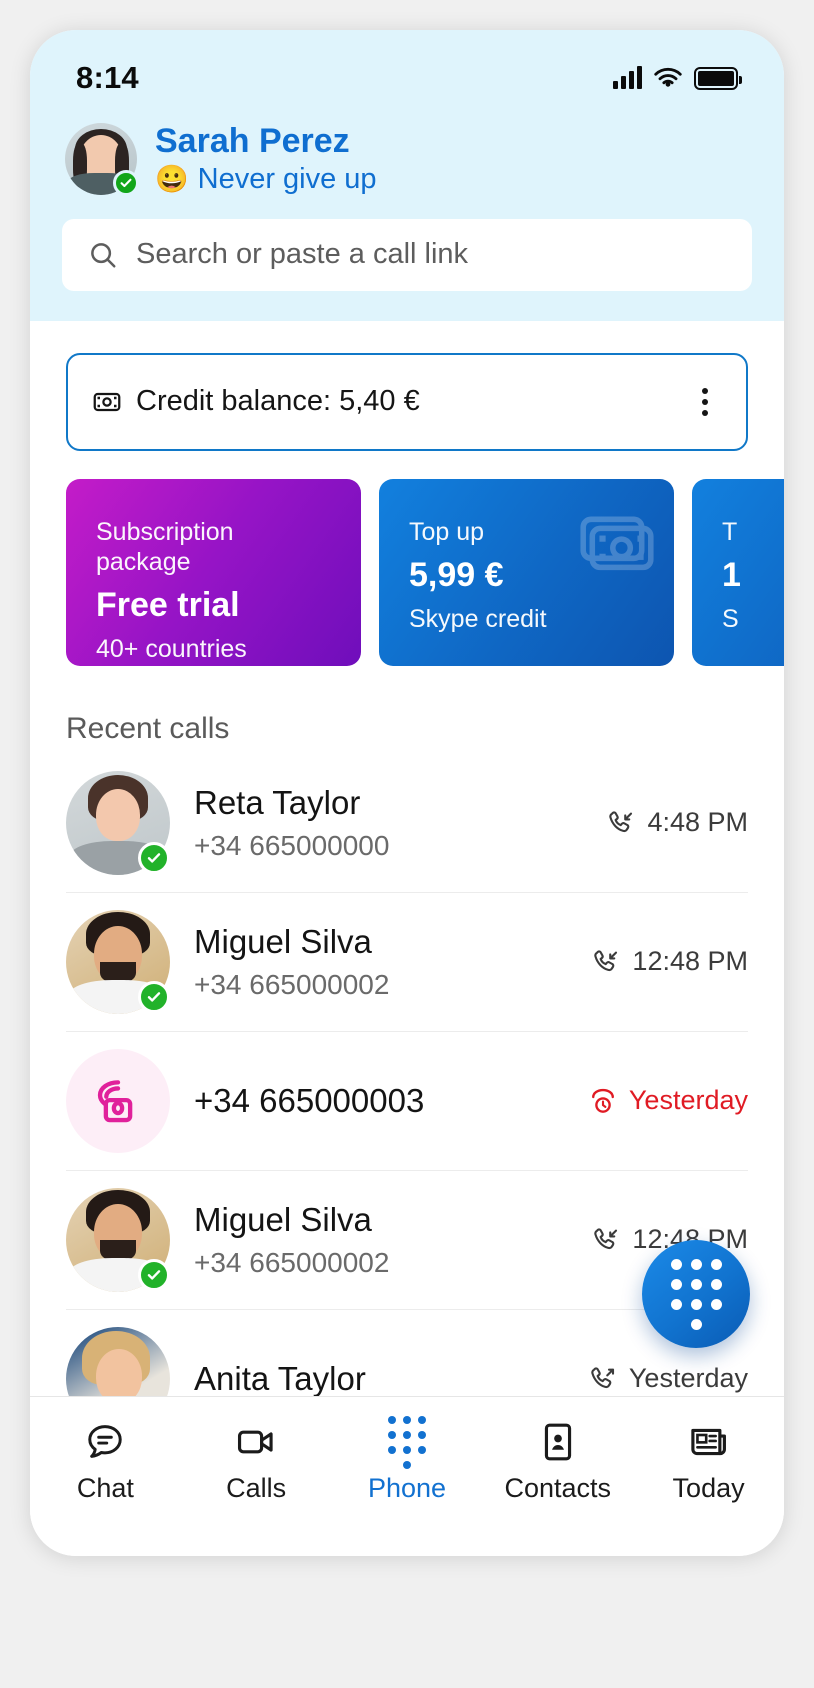 This screenshot has width=814, height=1688. I want to click on call-meta: 12:48 PM, so click(669, 961).